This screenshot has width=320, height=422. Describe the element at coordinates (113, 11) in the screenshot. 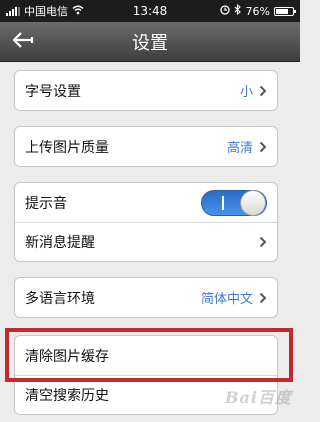

I see `status-left: 中国电信` at that location.